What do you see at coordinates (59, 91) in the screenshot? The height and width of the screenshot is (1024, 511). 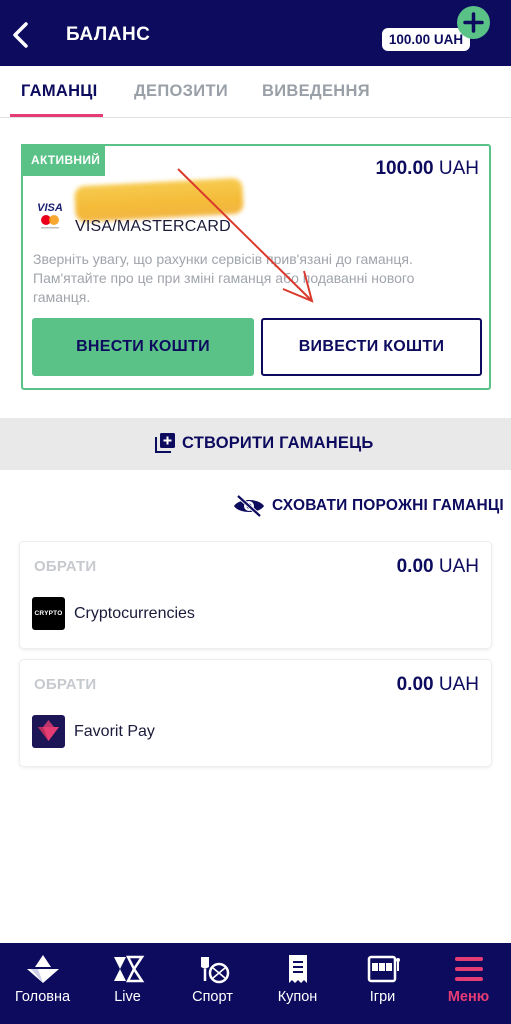 I see `tab-wallets: ГАМАНЦІ` at bounding box center [59, 91].